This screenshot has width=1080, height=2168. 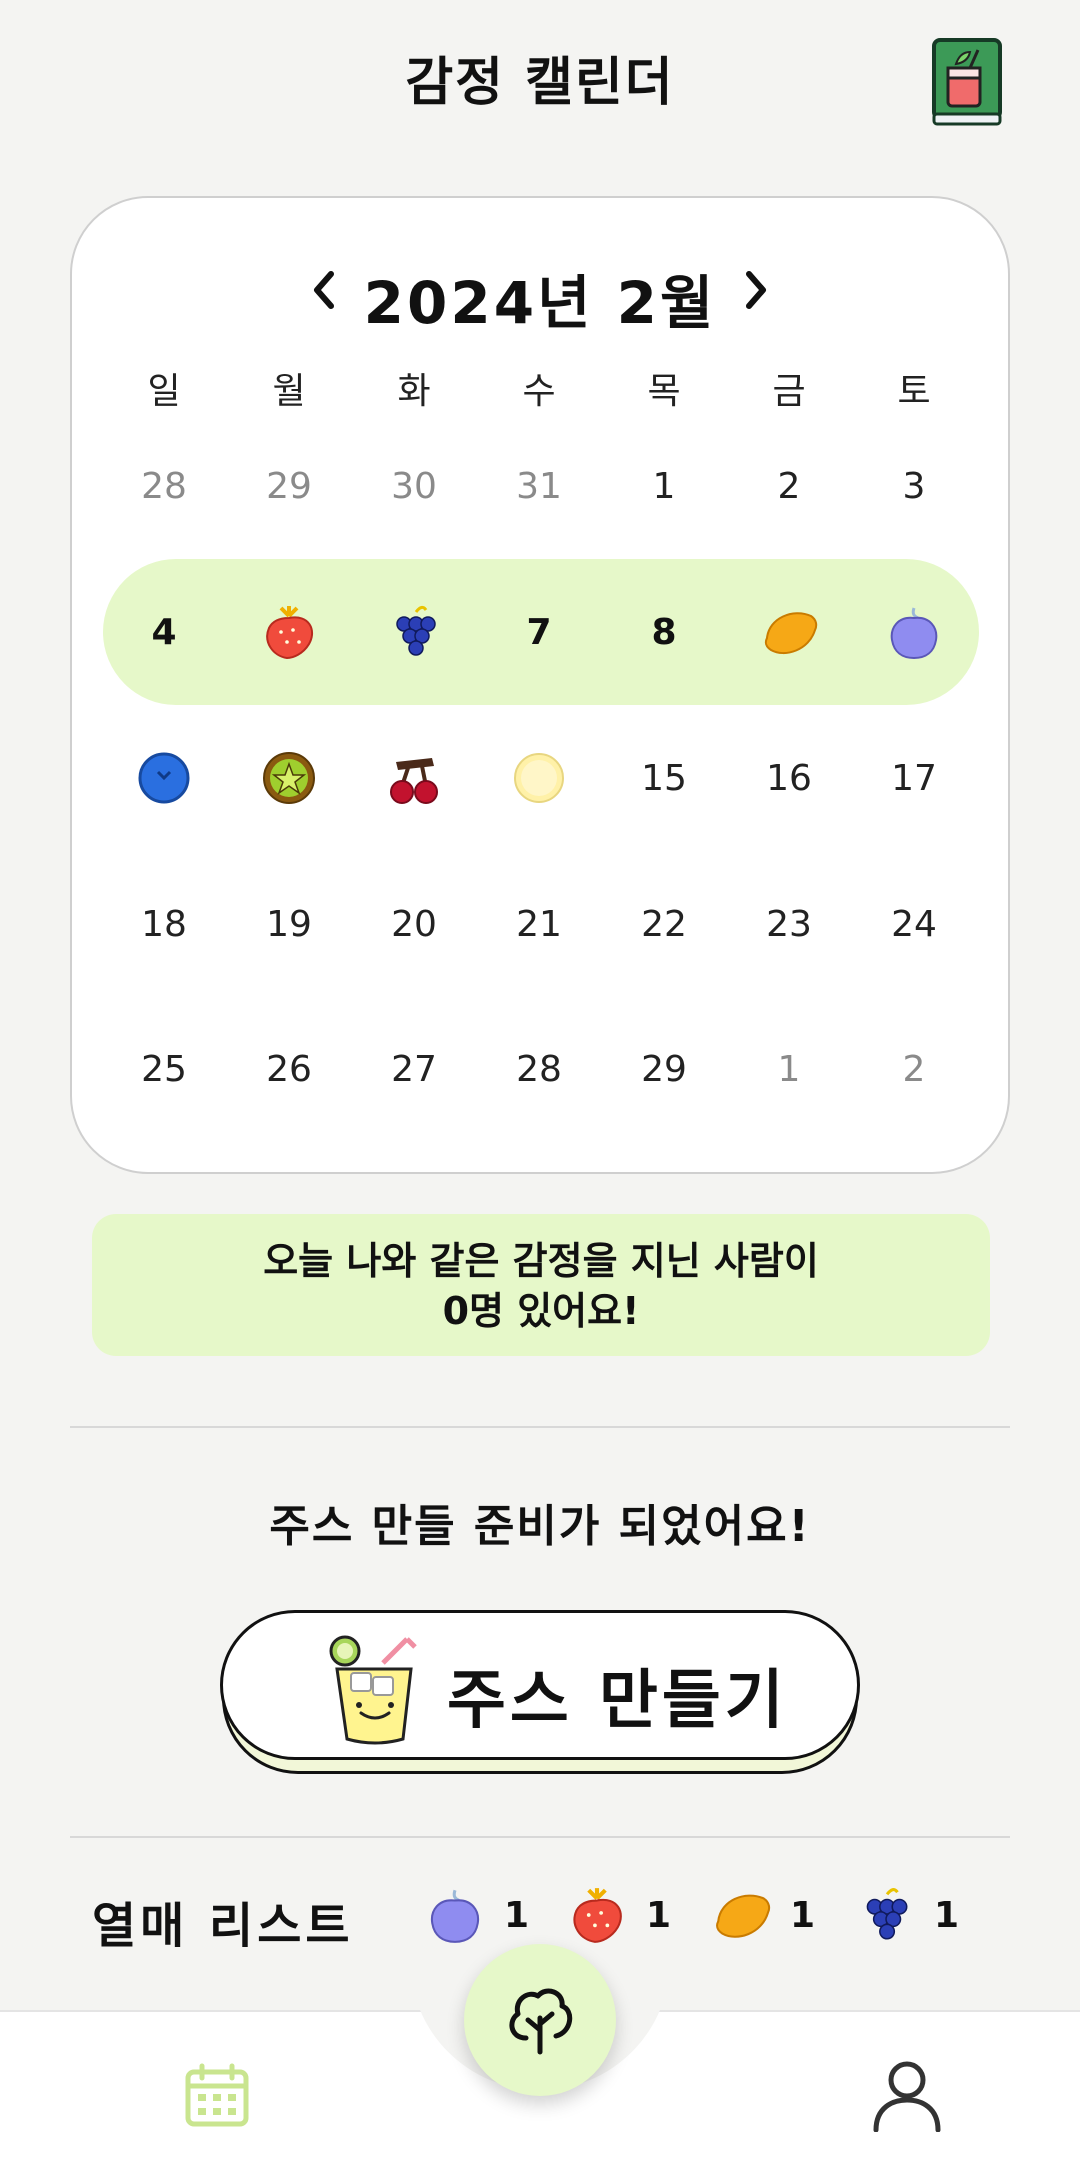 I want to click on month-label: 2024년 2월, so click(x=540, y=303).